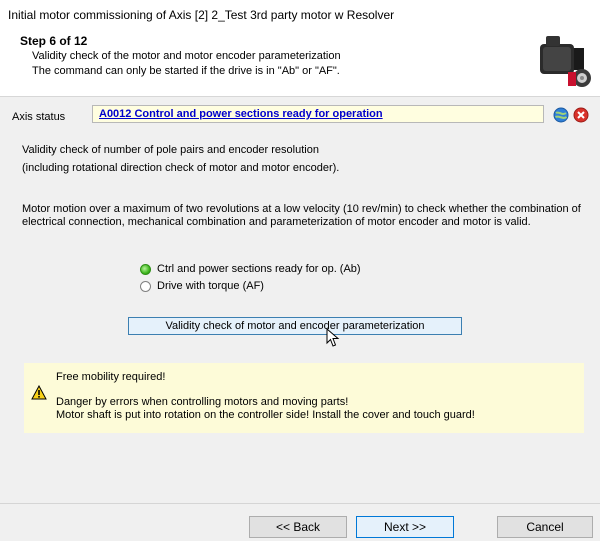 This screenshot has height=541, width=600. Describe the element at coordinates (581, 115) in the screenshot. I see `close-icon` at that location.